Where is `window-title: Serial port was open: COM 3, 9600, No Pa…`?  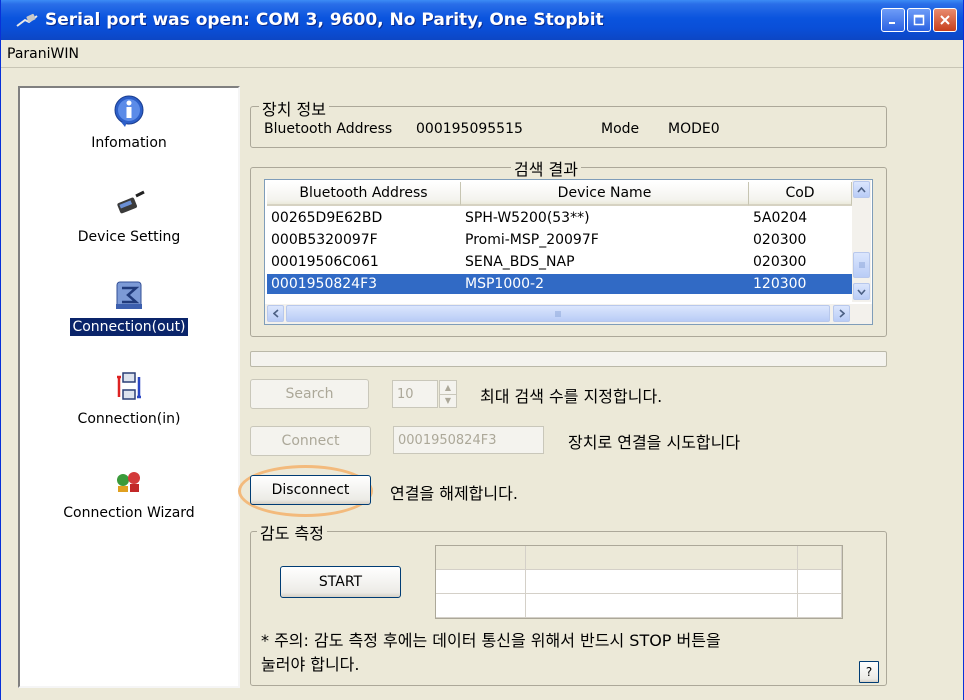
window-title: Serial port was open: COM 3, 9600, No Pa… is located at coordinates (324, 20).